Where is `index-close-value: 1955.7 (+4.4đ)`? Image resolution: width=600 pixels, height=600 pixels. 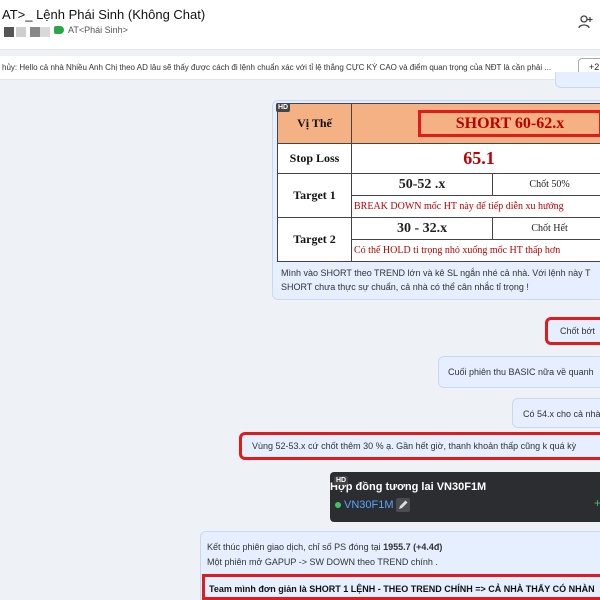 index-close-value: 1955.7 (+4.4đ) is located at coordinates (413, 547).